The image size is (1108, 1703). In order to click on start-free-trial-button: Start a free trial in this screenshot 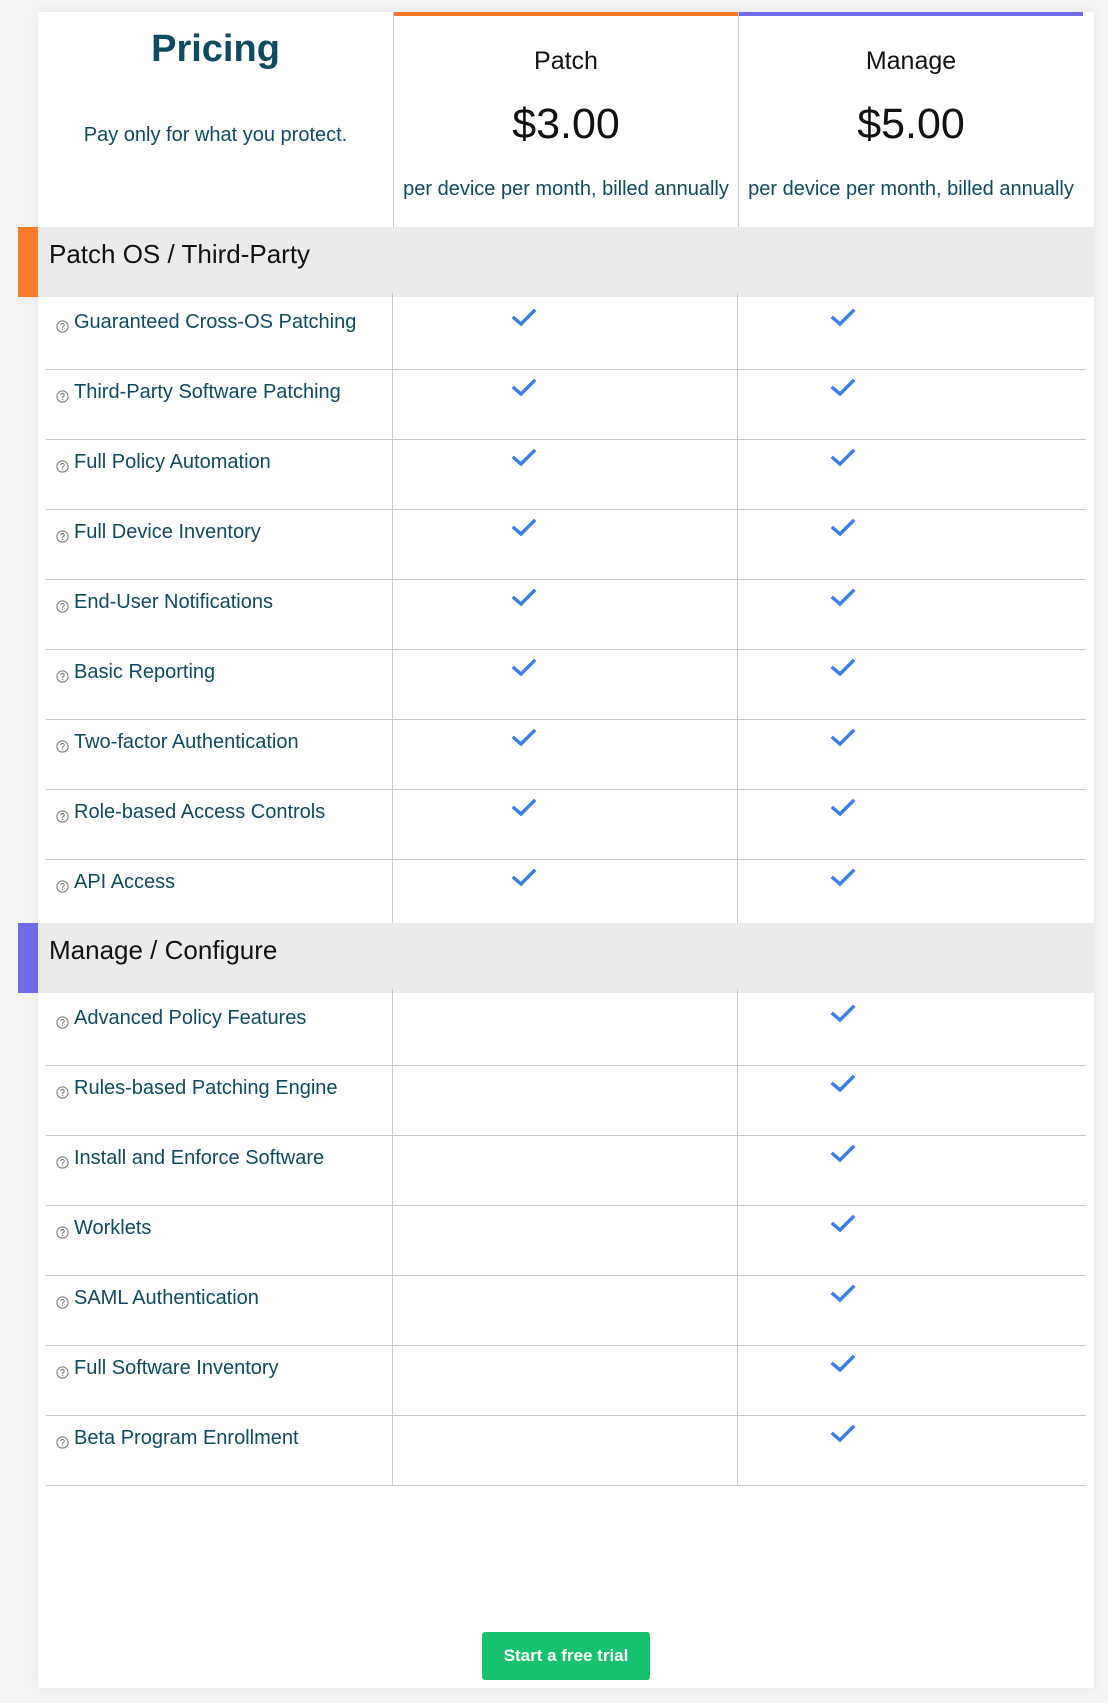, I will do `click(566, 1656)`.